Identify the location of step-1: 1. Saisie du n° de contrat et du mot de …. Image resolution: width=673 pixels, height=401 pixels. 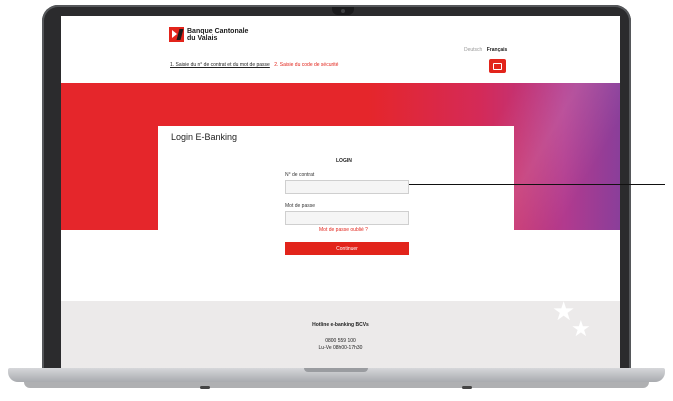
(220, 65).